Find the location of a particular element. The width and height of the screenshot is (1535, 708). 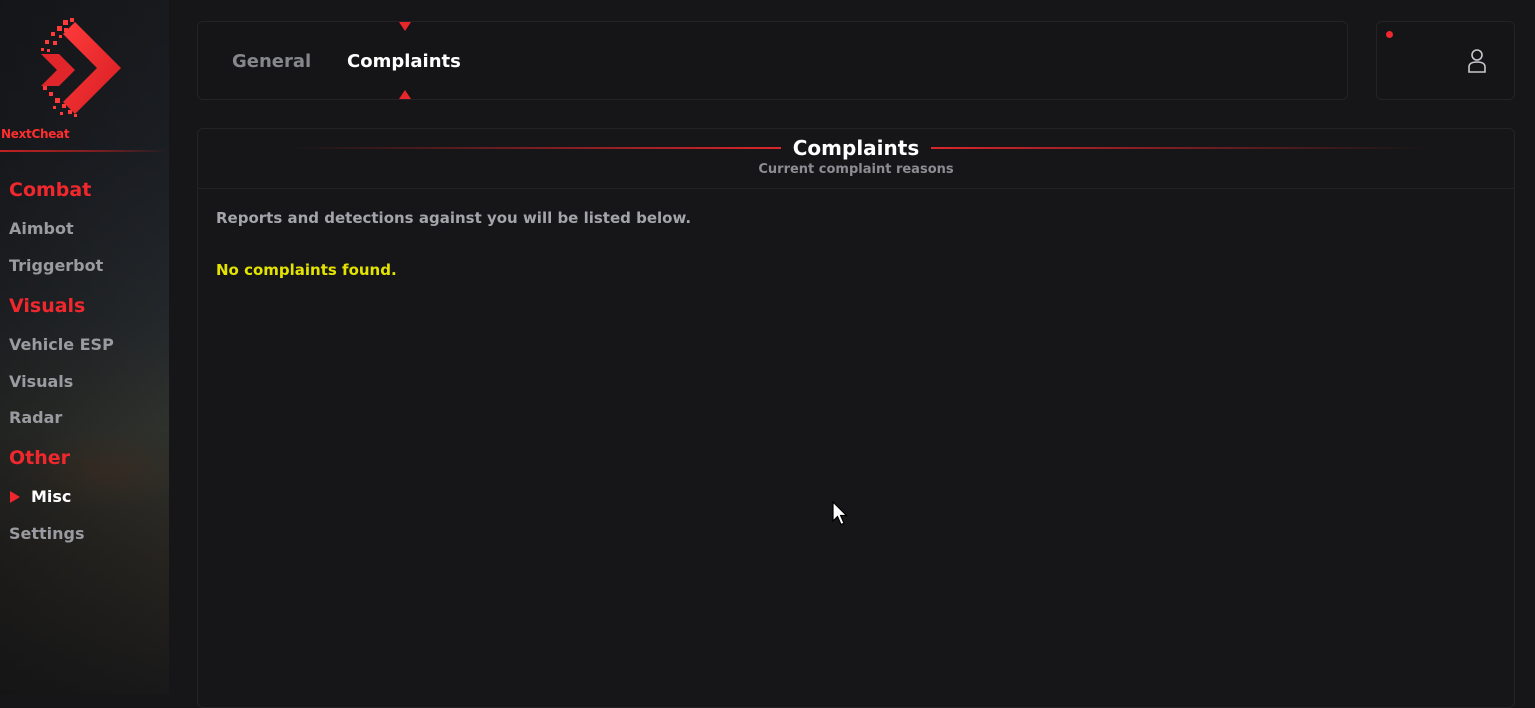

notification-dot is located at coordinates (1389, 34).